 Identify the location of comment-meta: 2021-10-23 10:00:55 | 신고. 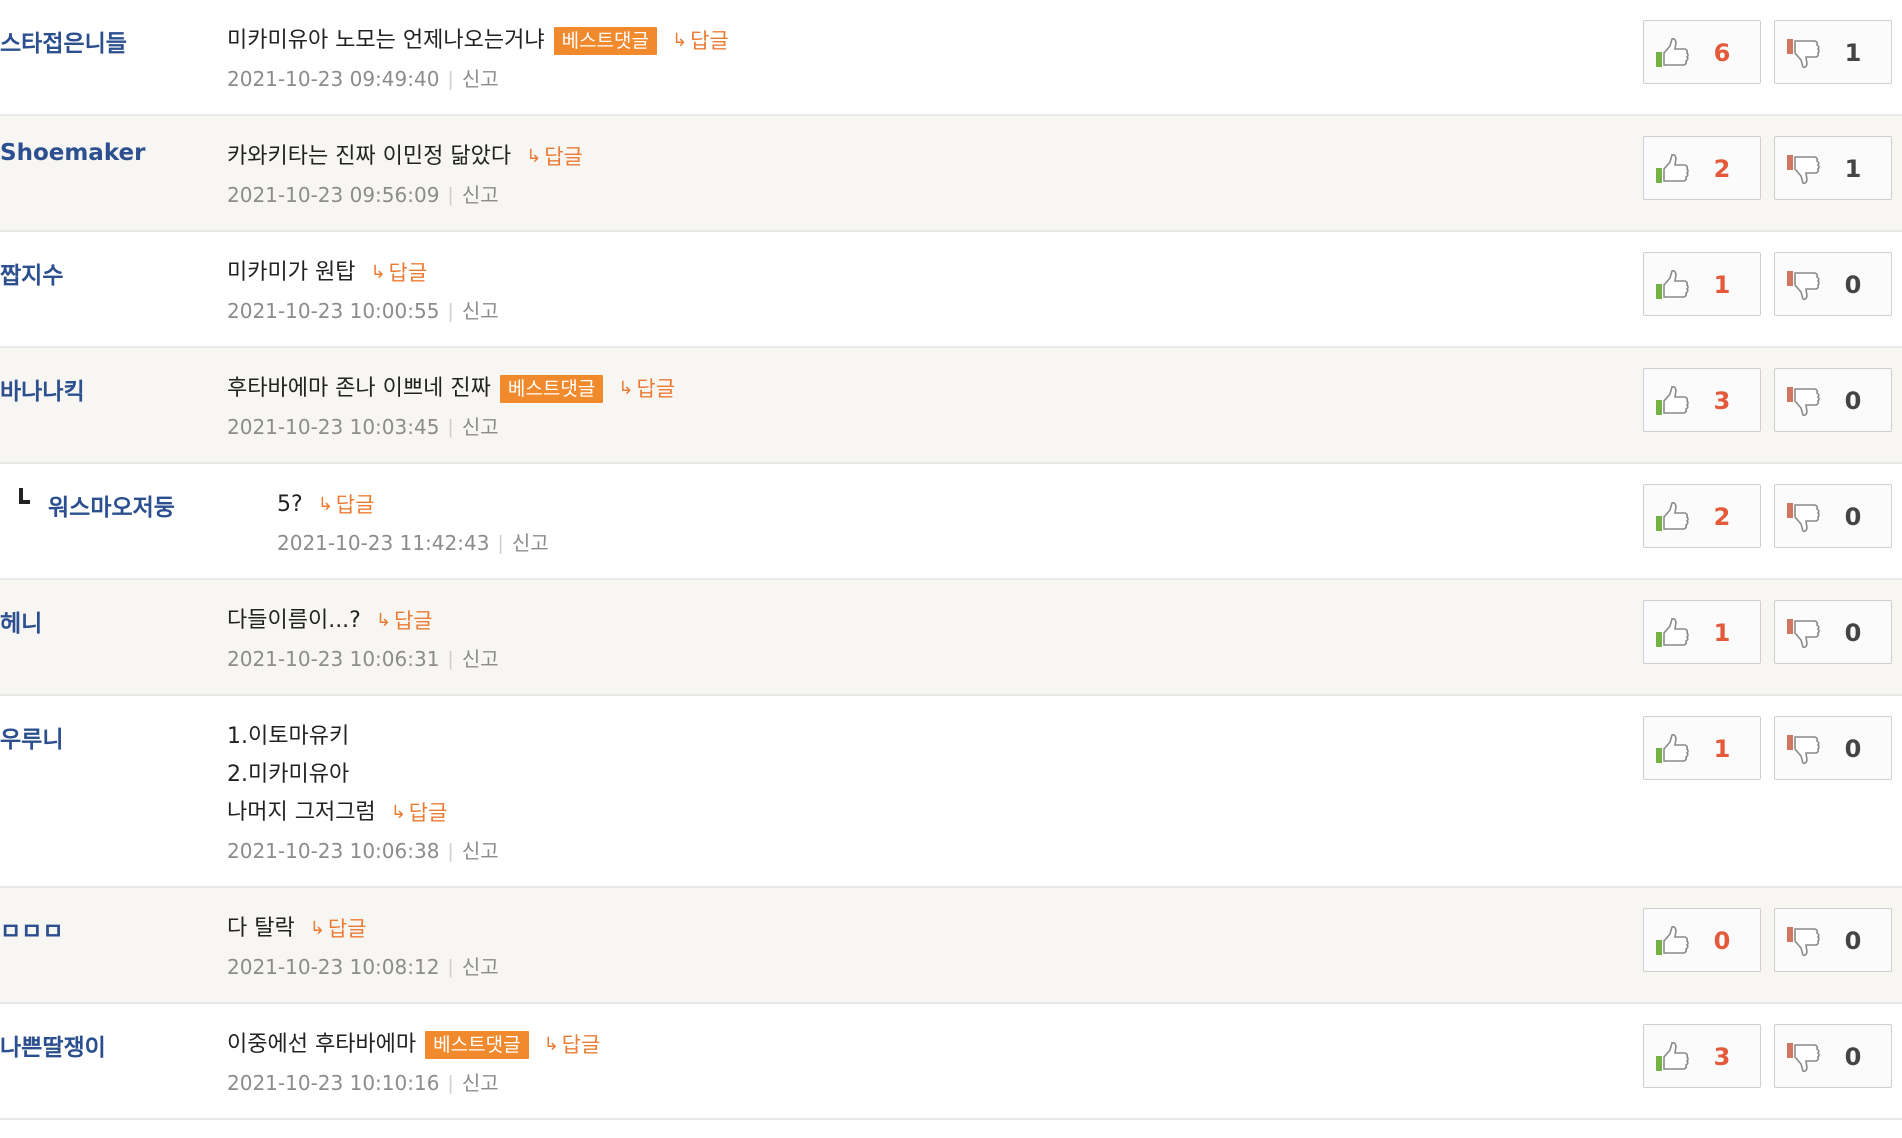
(363, 311).